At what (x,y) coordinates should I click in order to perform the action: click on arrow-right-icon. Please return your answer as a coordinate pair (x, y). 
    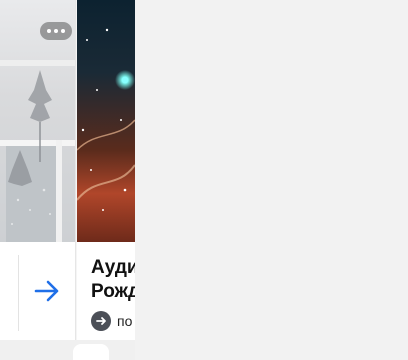
    Looking at the image, I should click on (46, 291).